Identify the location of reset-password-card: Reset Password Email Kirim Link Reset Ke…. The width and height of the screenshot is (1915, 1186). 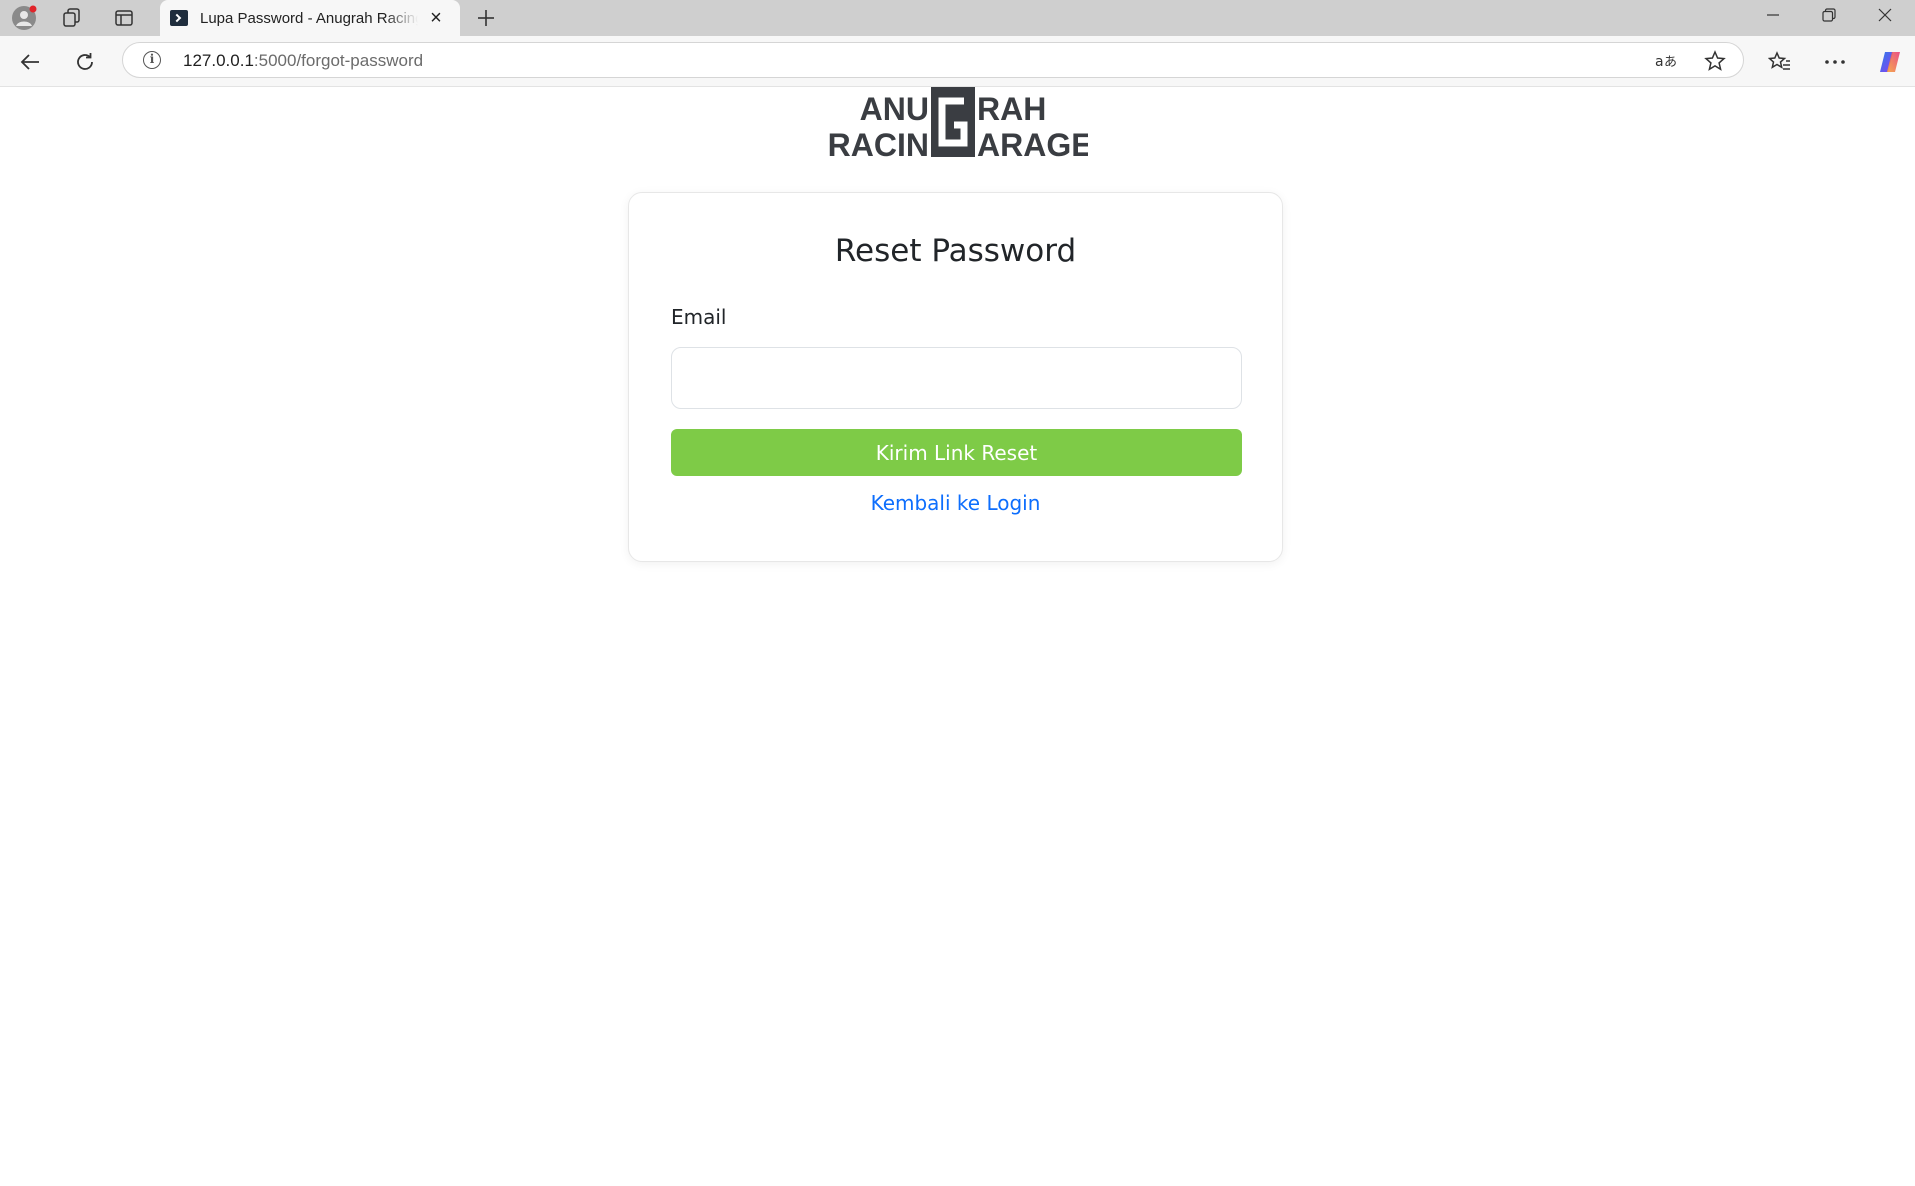
(955, 377).